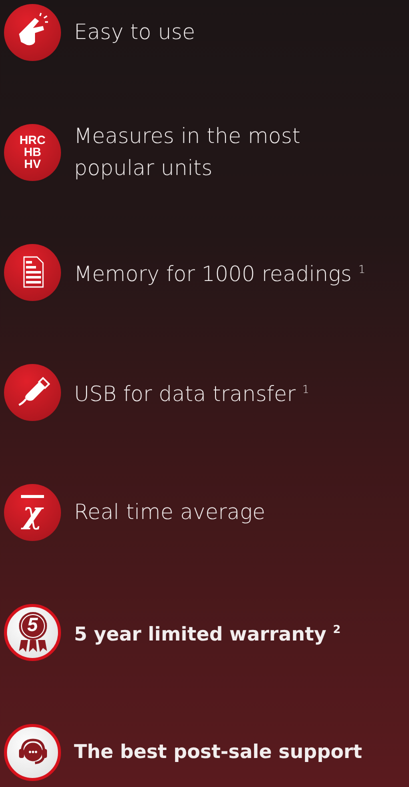 The width and height of the screenshot is (409, 787). Describe the element at coordinates (32, 632) in the screenshot. I see `medal-icon: 5` at that location.